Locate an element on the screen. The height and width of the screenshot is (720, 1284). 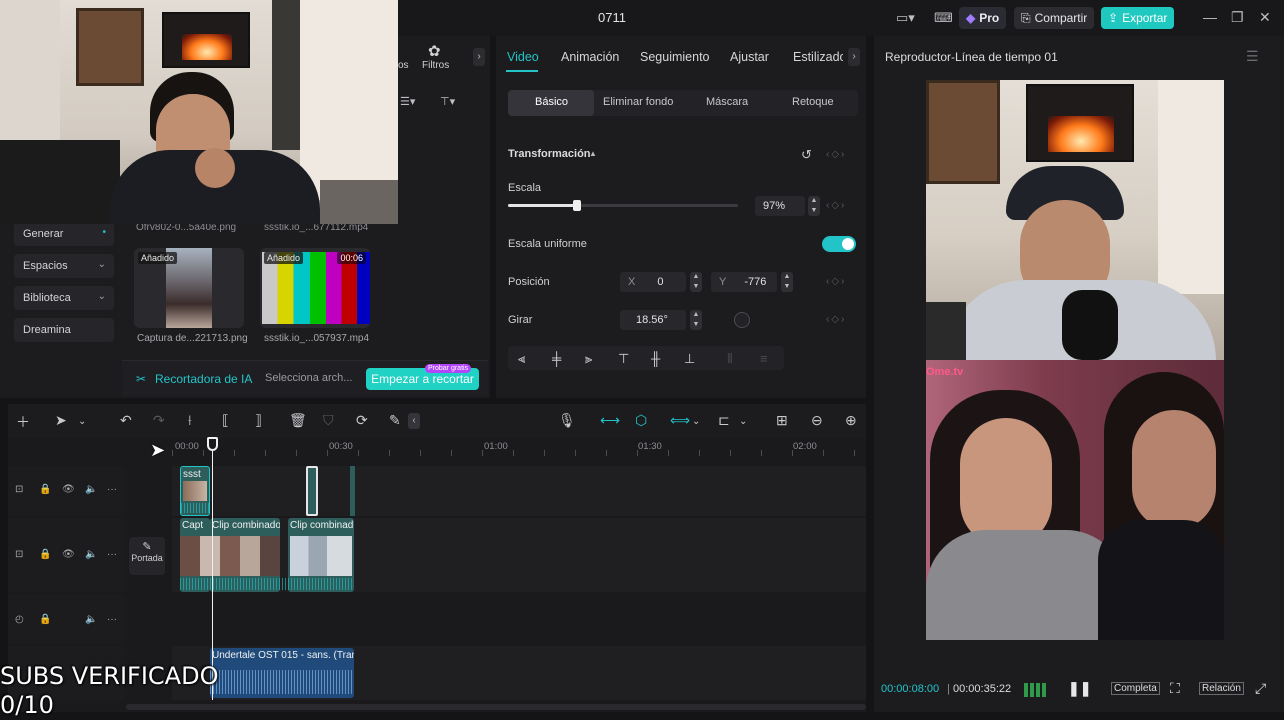
audio-clip: Undertale OST 015 - sans. (Tranq is located at coordinates (282, 673).